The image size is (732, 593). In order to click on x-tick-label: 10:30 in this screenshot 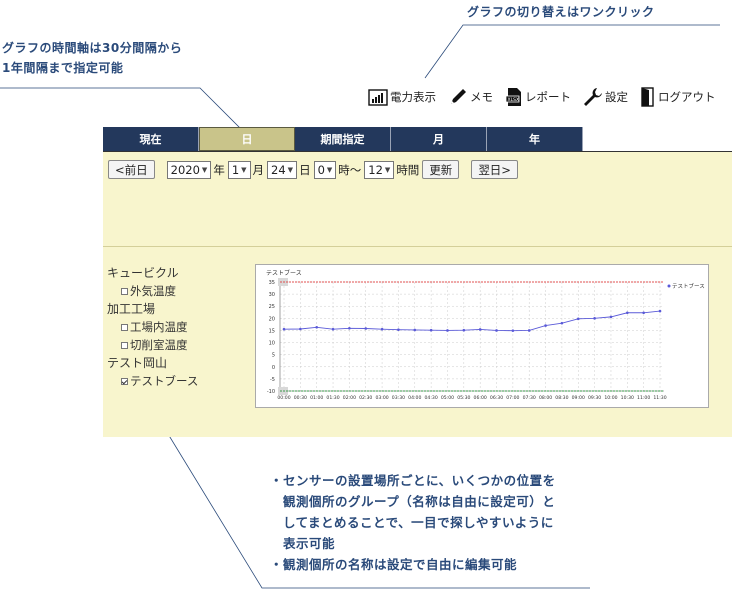, I will do `click(627, 398)`.